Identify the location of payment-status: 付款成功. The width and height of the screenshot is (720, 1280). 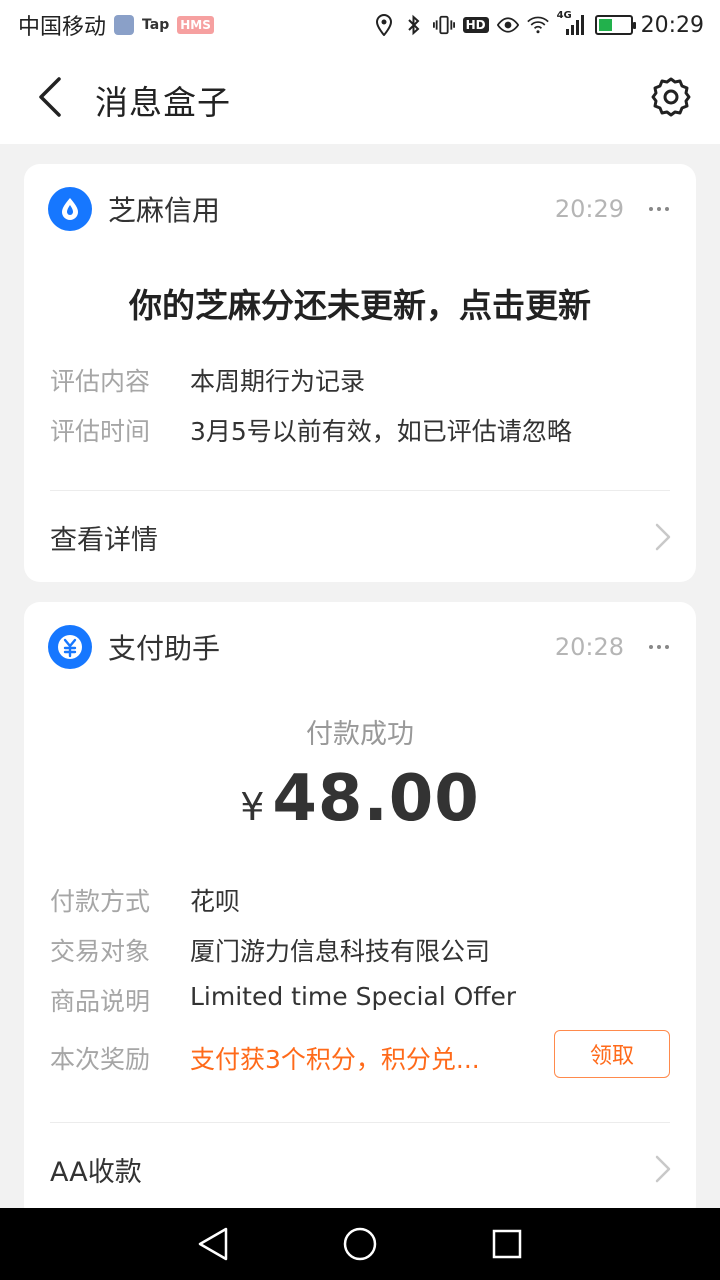
(360, 734).